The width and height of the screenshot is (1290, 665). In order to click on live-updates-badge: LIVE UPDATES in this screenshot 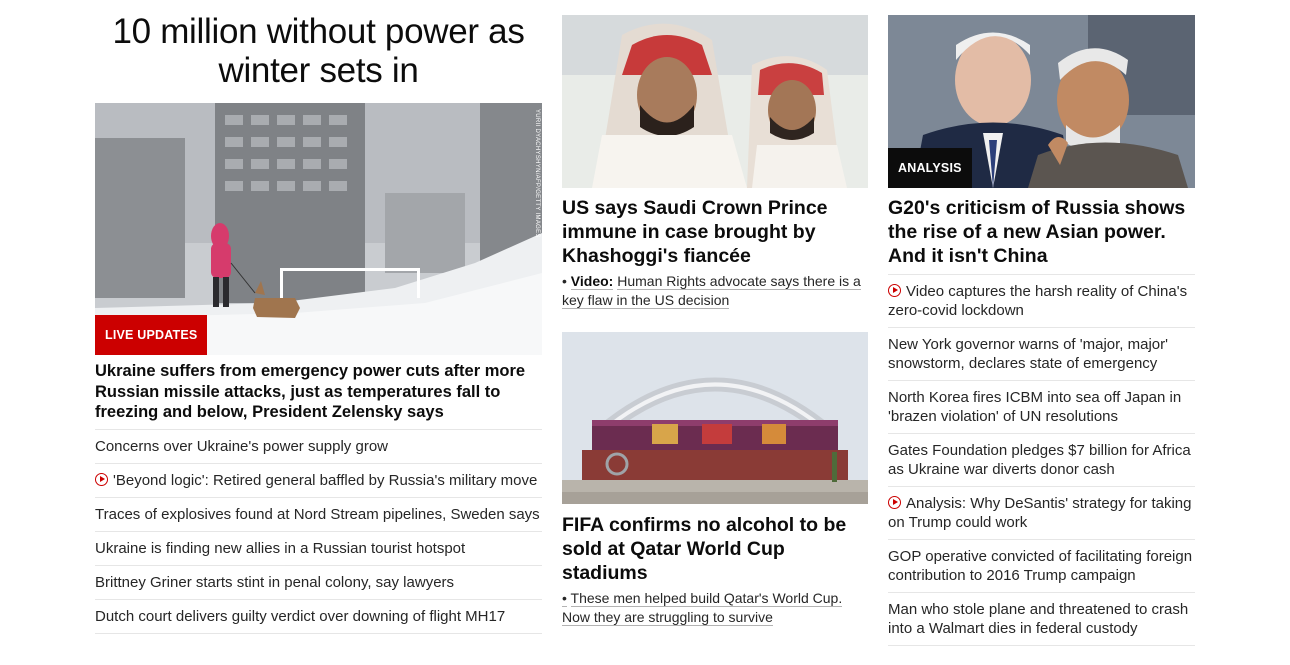, I will do `click(151, 335)`.